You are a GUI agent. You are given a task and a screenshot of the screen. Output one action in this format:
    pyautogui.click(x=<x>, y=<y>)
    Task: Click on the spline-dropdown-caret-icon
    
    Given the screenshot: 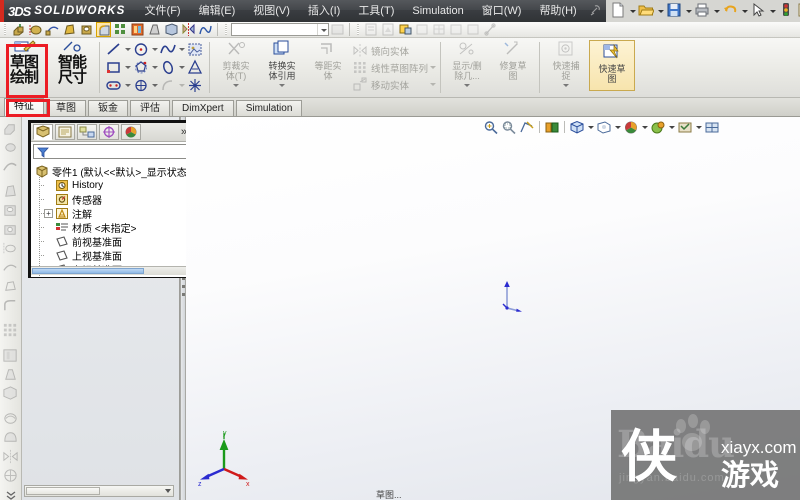 What is the action you would take?
    pyautogui.click(x=181, y=49)
    